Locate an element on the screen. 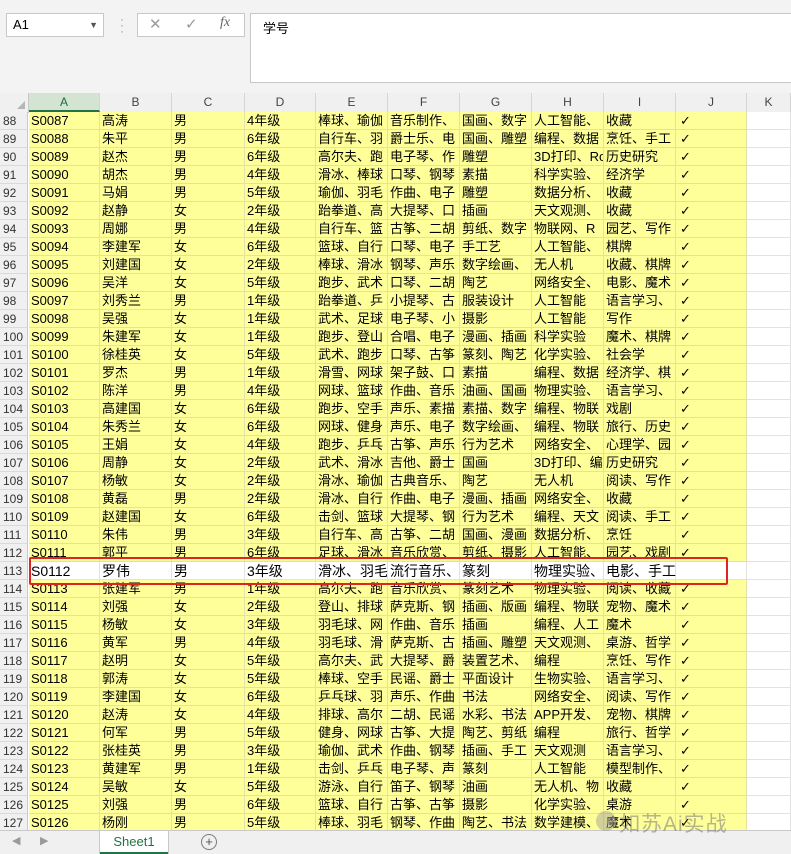 The height and width of the screenshot is (854, 791). column-header-d: D is located at coordinates (280, 102).